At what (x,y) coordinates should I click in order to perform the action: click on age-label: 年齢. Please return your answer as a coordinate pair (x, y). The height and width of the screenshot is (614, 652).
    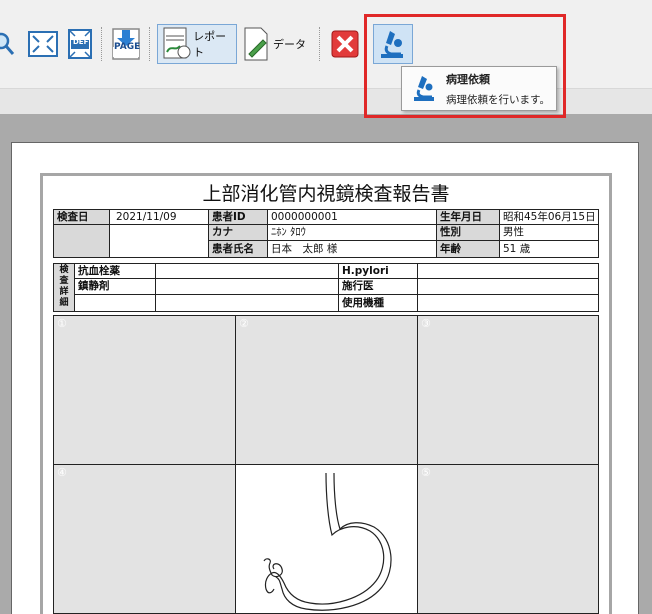
    Looking at the image, I should click on (468, 249).